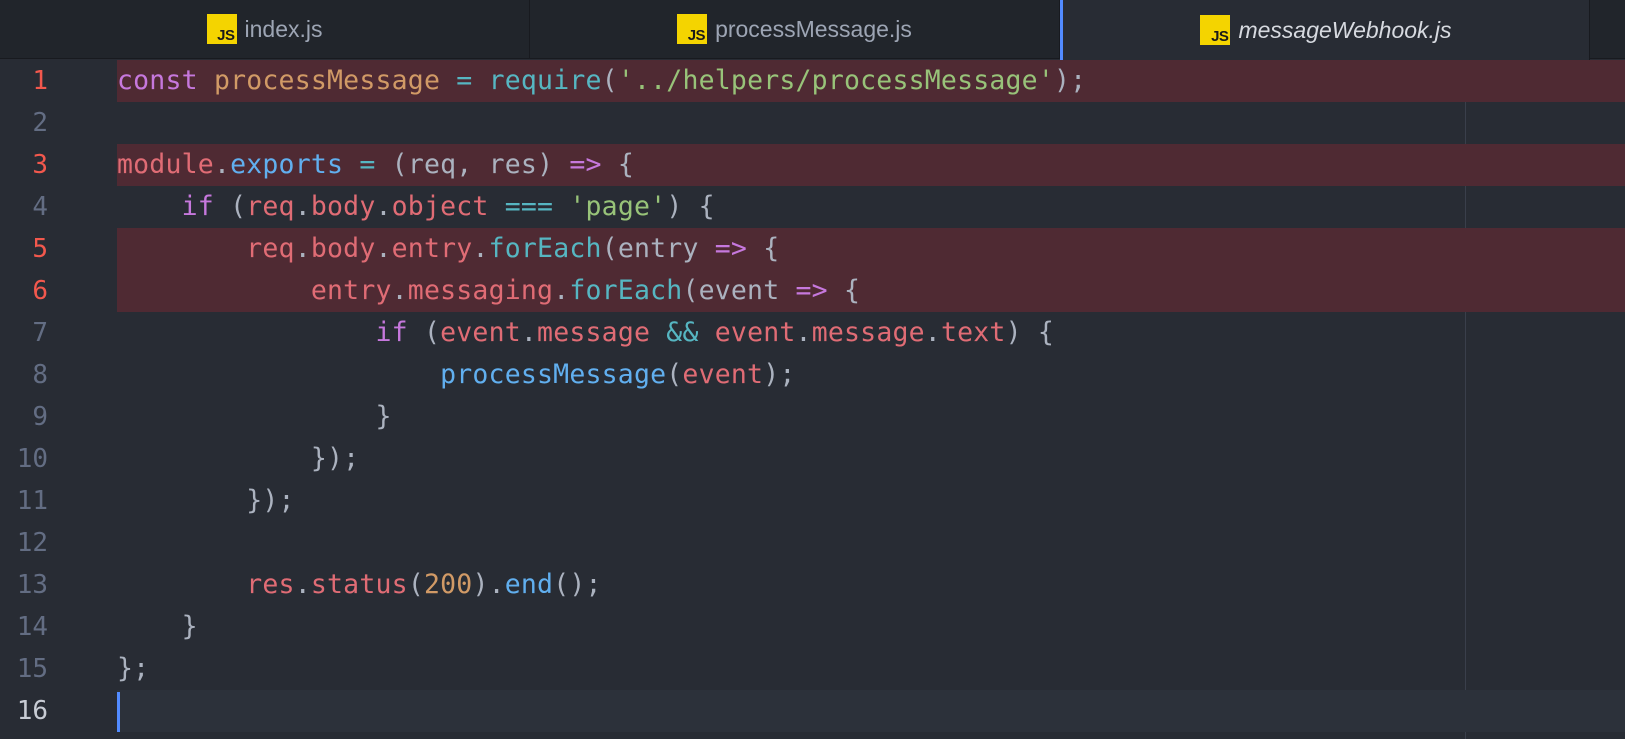  What do you see at coordinates (24, 711) in the screenshot?
I see `line-number: 16` at bounding box center [24, 711].